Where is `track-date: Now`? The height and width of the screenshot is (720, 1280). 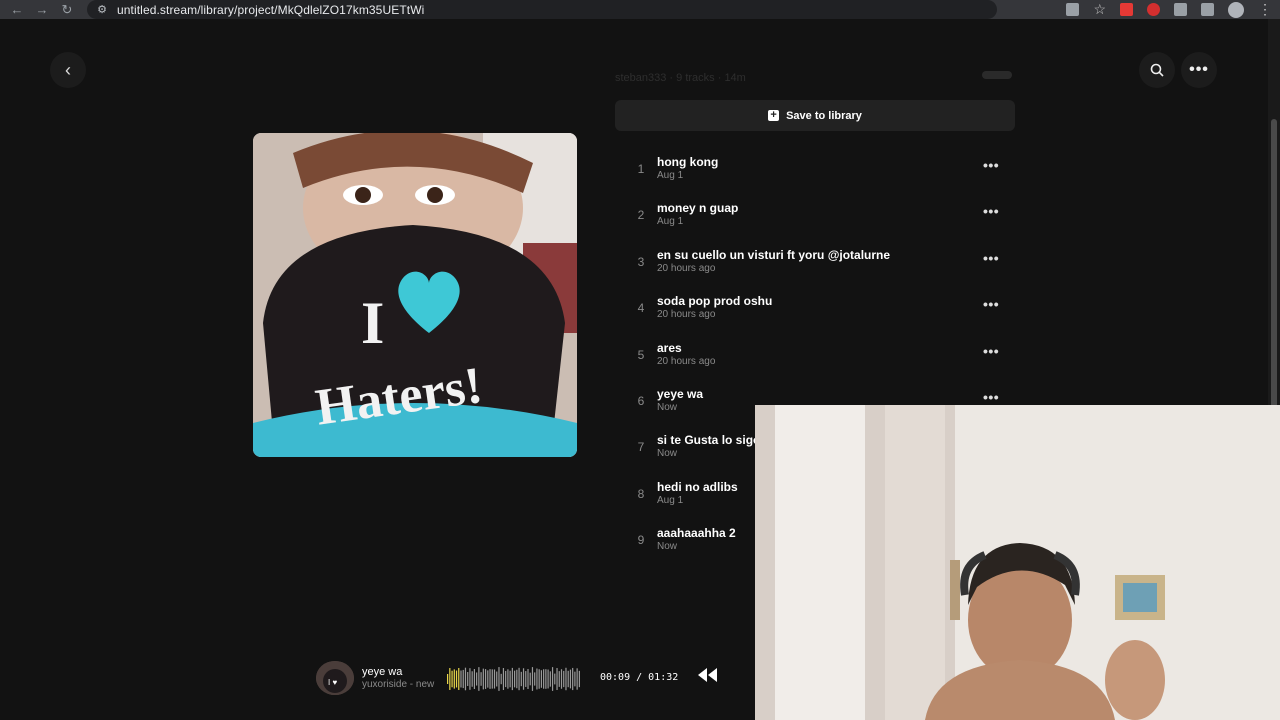 track-date: Now is located at coordinates (667, 547).